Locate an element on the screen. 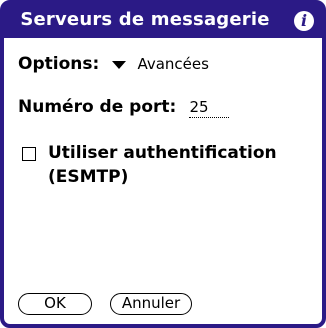  dialog-title: Serveurs de messagerie is located at coordinates (145, 19).